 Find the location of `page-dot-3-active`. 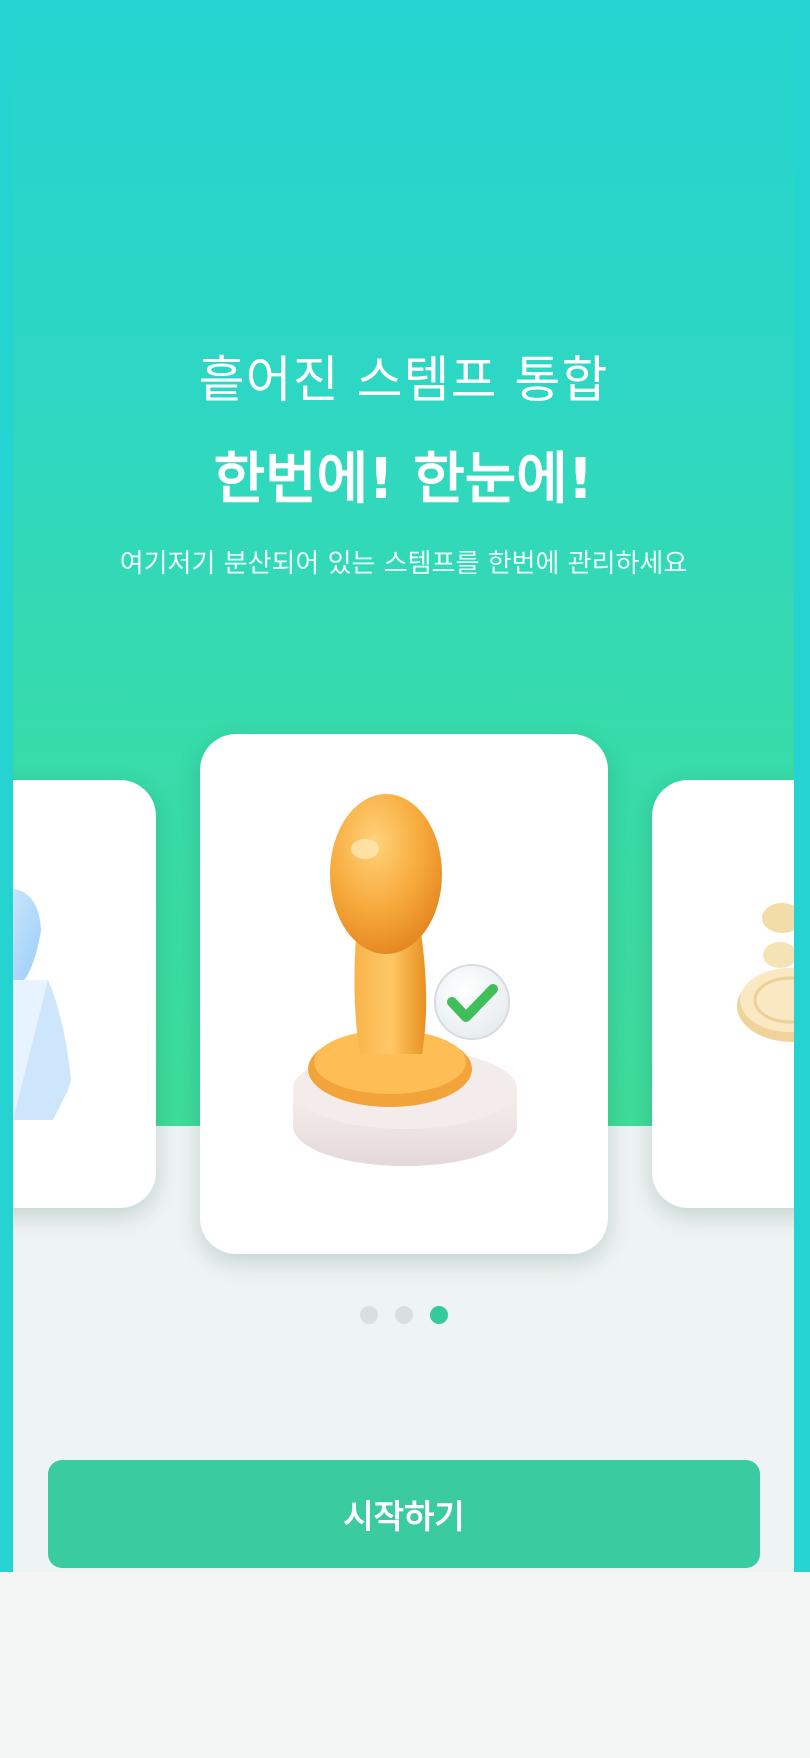

page-dot-3-active is located at coordinates (438, 1315).